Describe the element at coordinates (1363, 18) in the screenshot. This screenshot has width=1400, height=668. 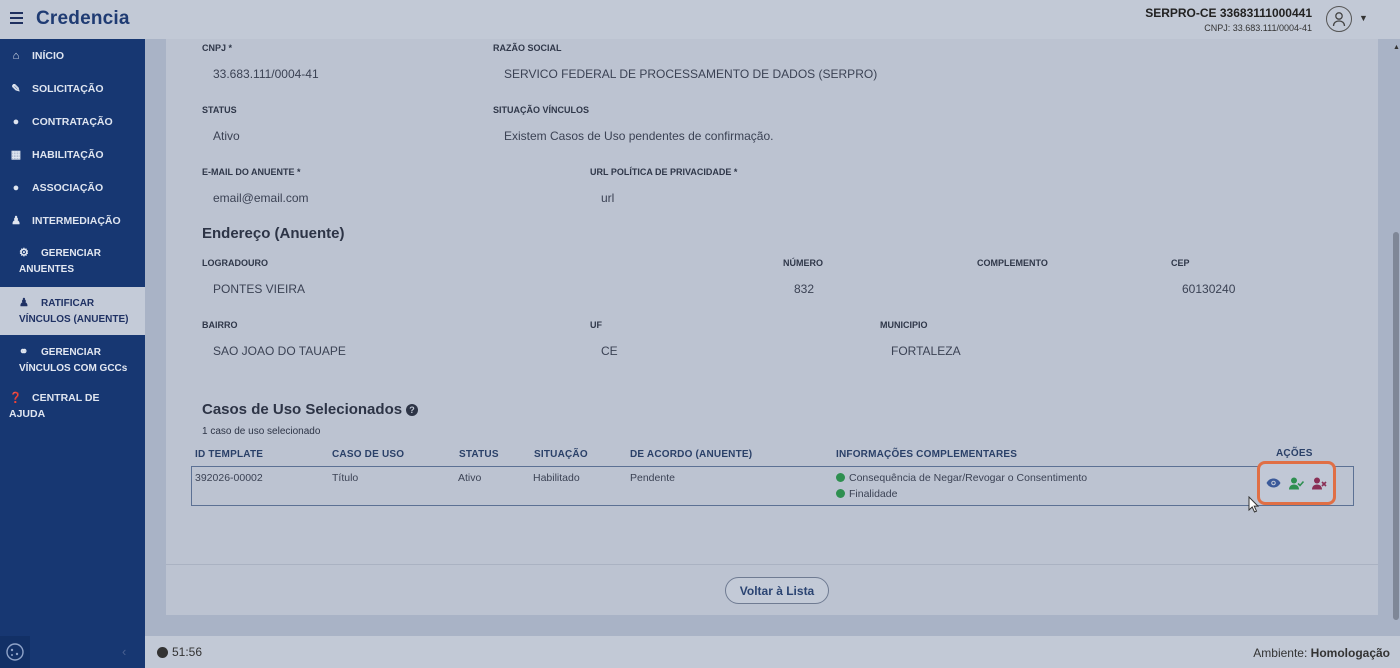
I see `chevron-down-icon: ▼` at that location.